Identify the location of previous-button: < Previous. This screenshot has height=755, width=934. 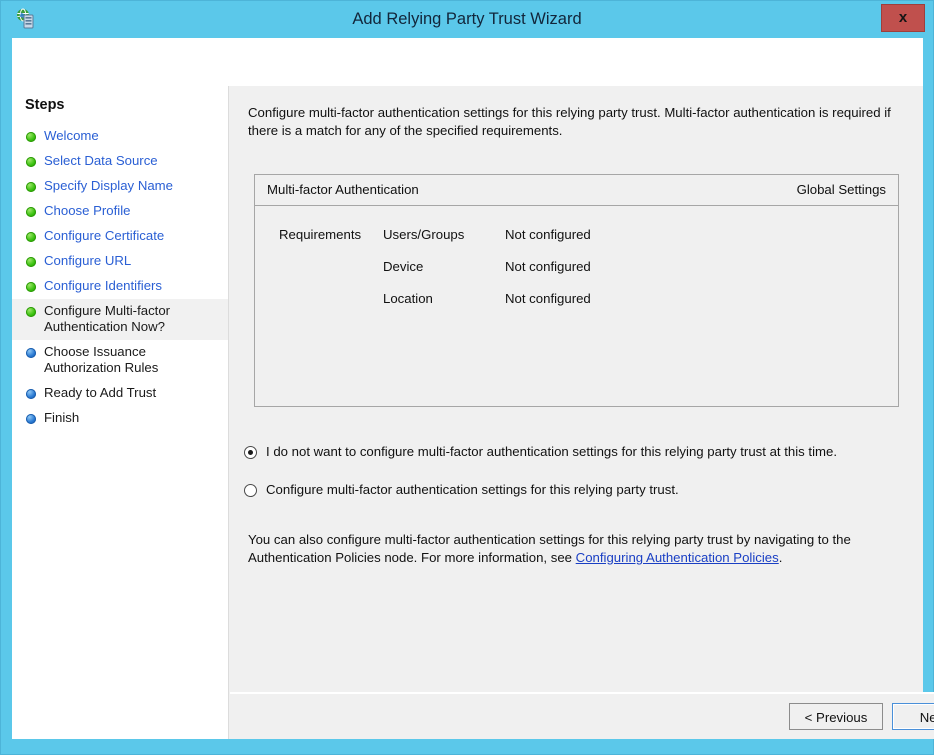
(836, 716).